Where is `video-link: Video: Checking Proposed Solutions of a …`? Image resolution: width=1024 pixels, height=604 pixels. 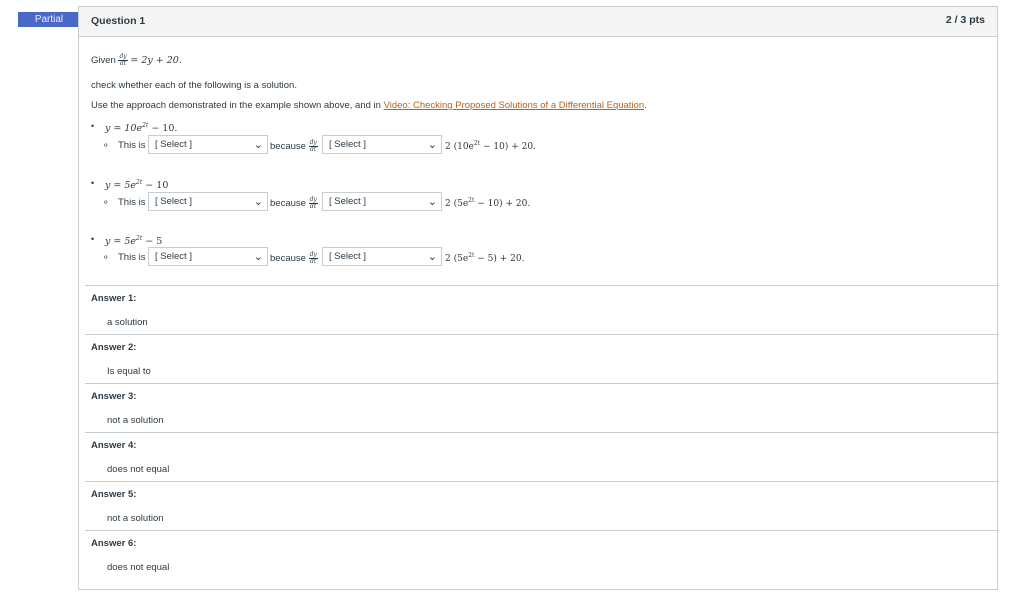 video-link: Video: Checking Proposed Solutions of a … is located at coordinates (514, 105).